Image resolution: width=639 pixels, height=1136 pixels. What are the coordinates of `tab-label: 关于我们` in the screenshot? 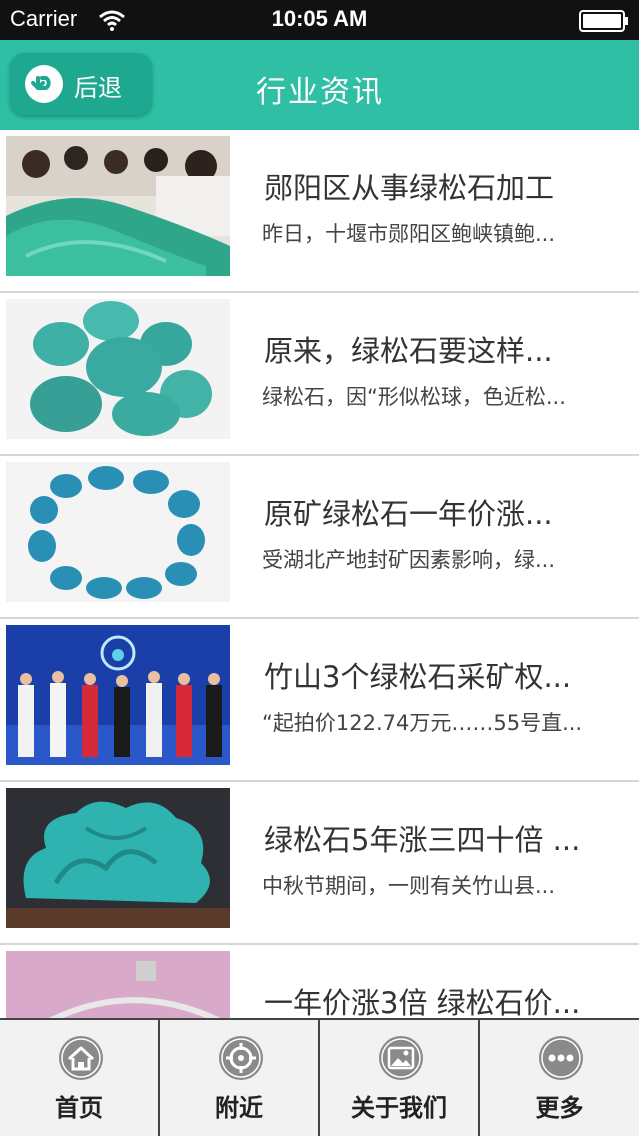 It's located at (399, 1108).